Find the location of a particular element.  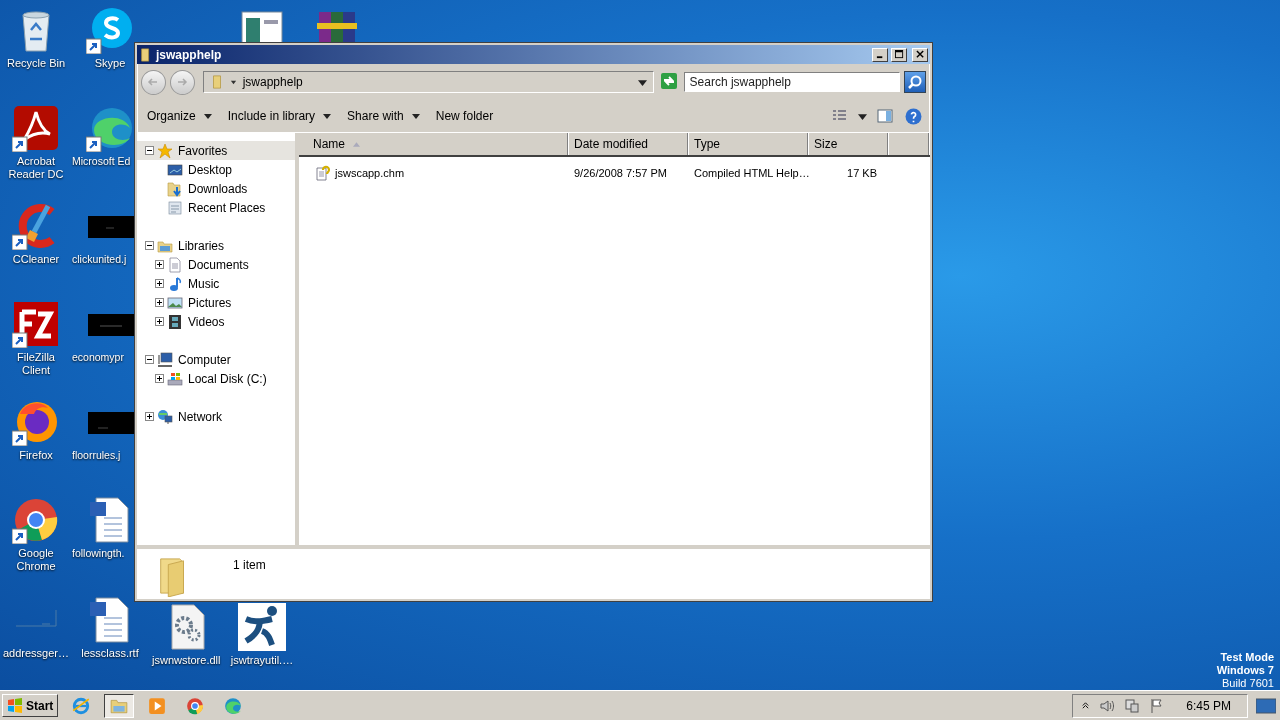

desktop-icon-label: economypr is located at coordinates (98, 357).